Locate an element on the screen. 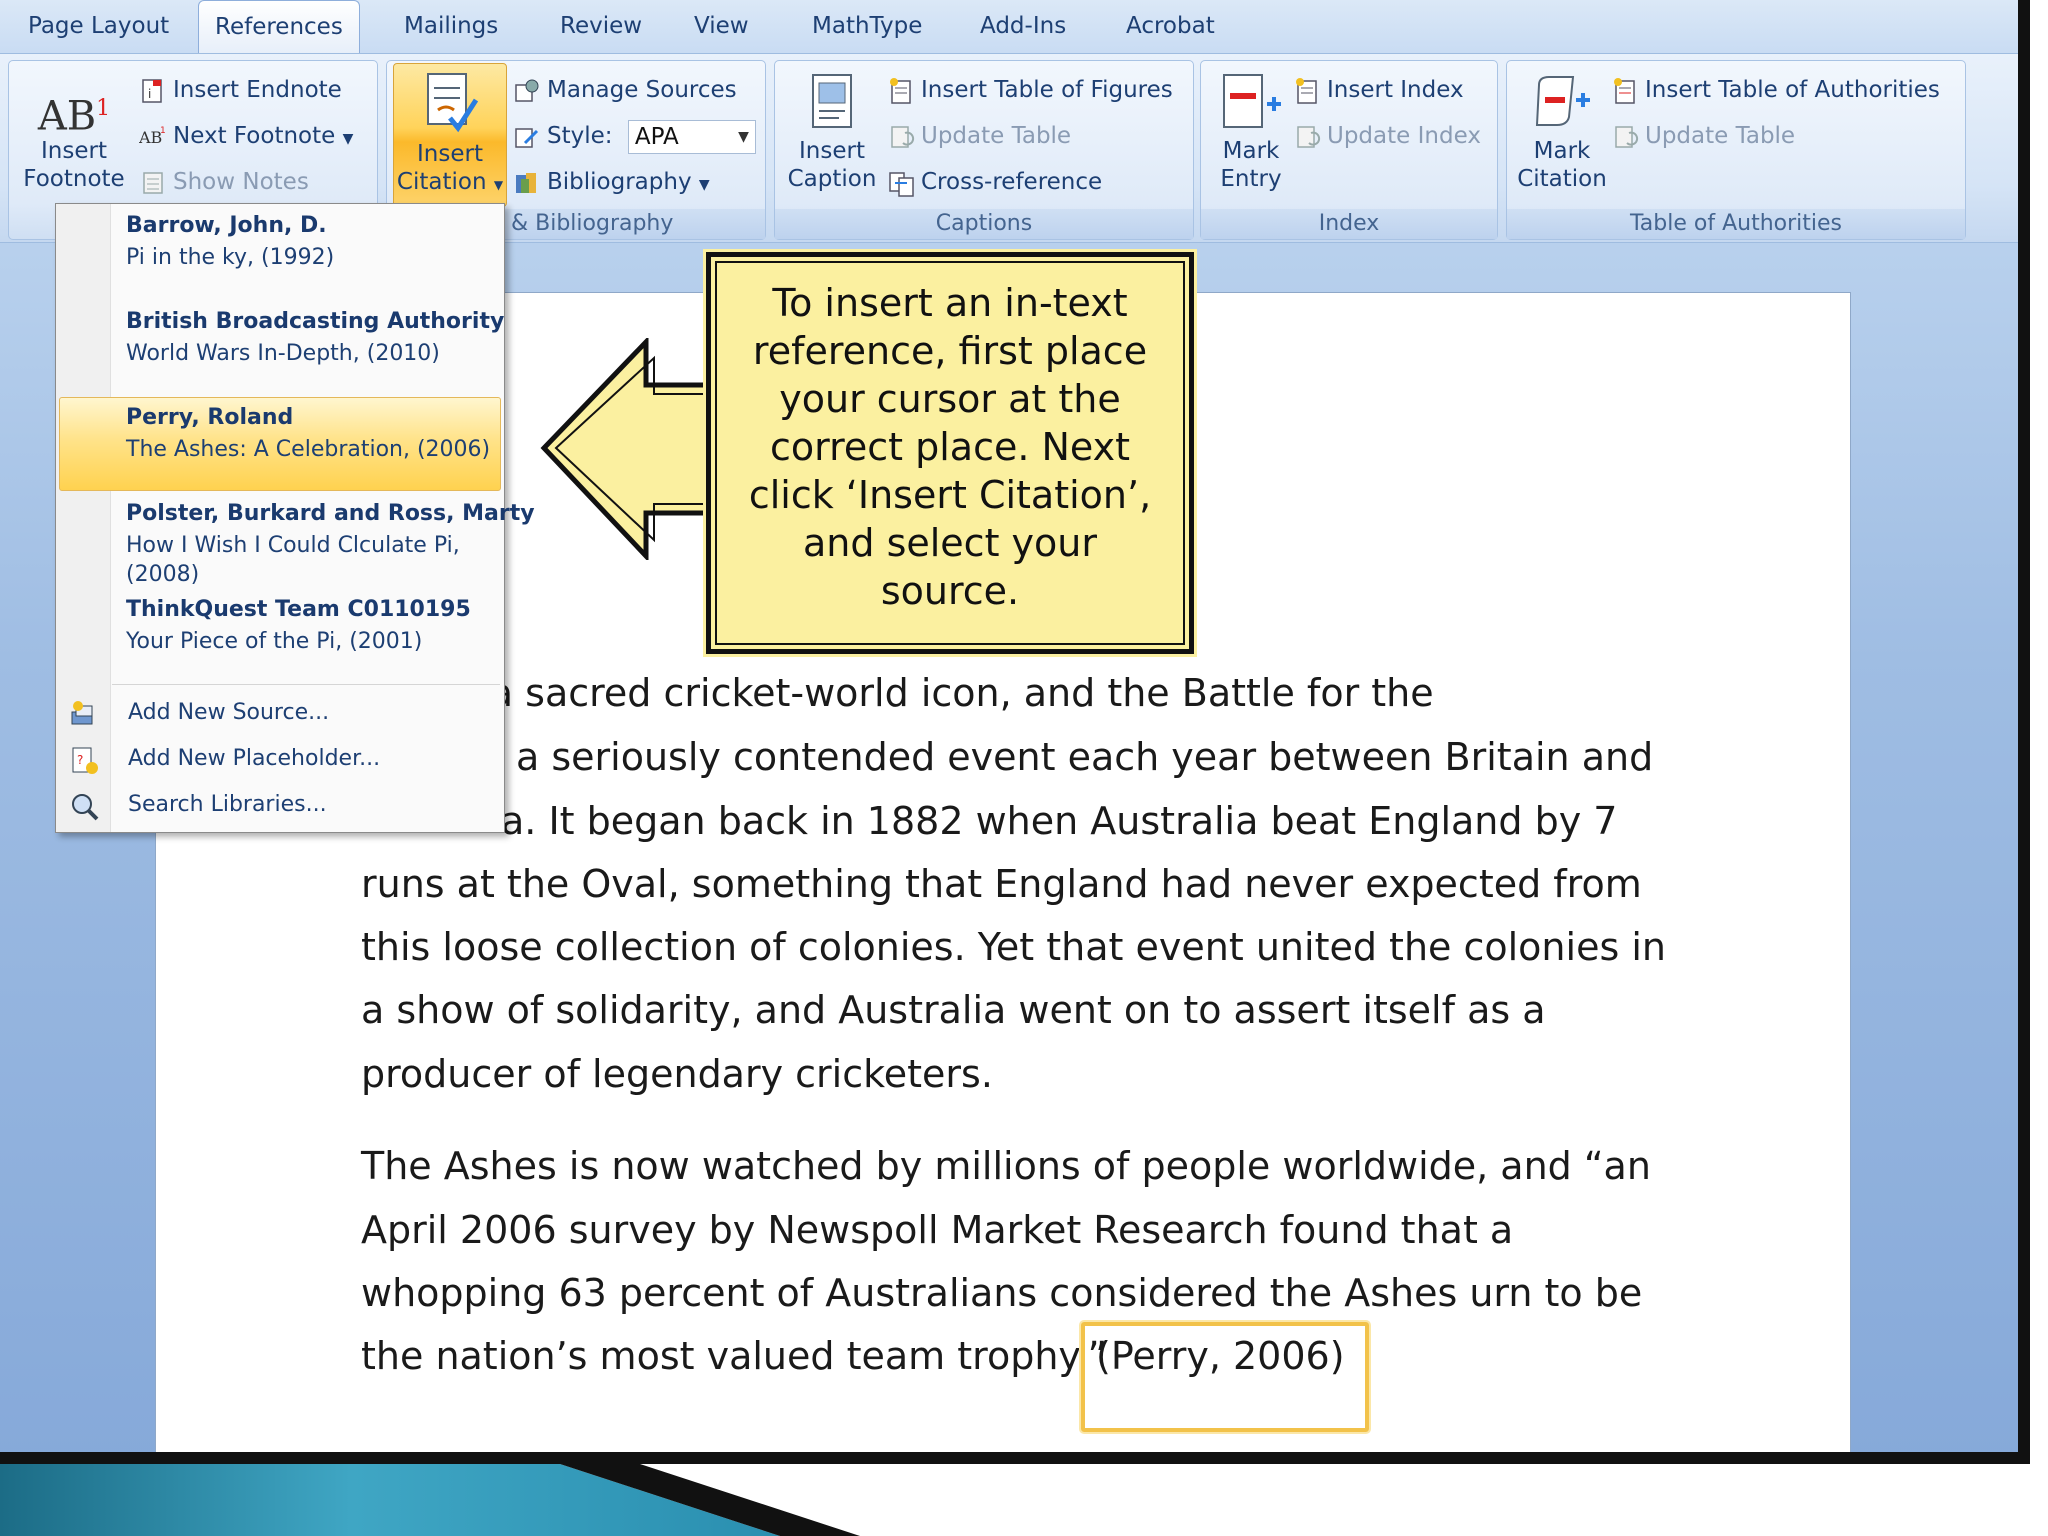 The width and height of the screenshot is (2048, 1536). svg-text: 1 is located at coordinates (163, 131).